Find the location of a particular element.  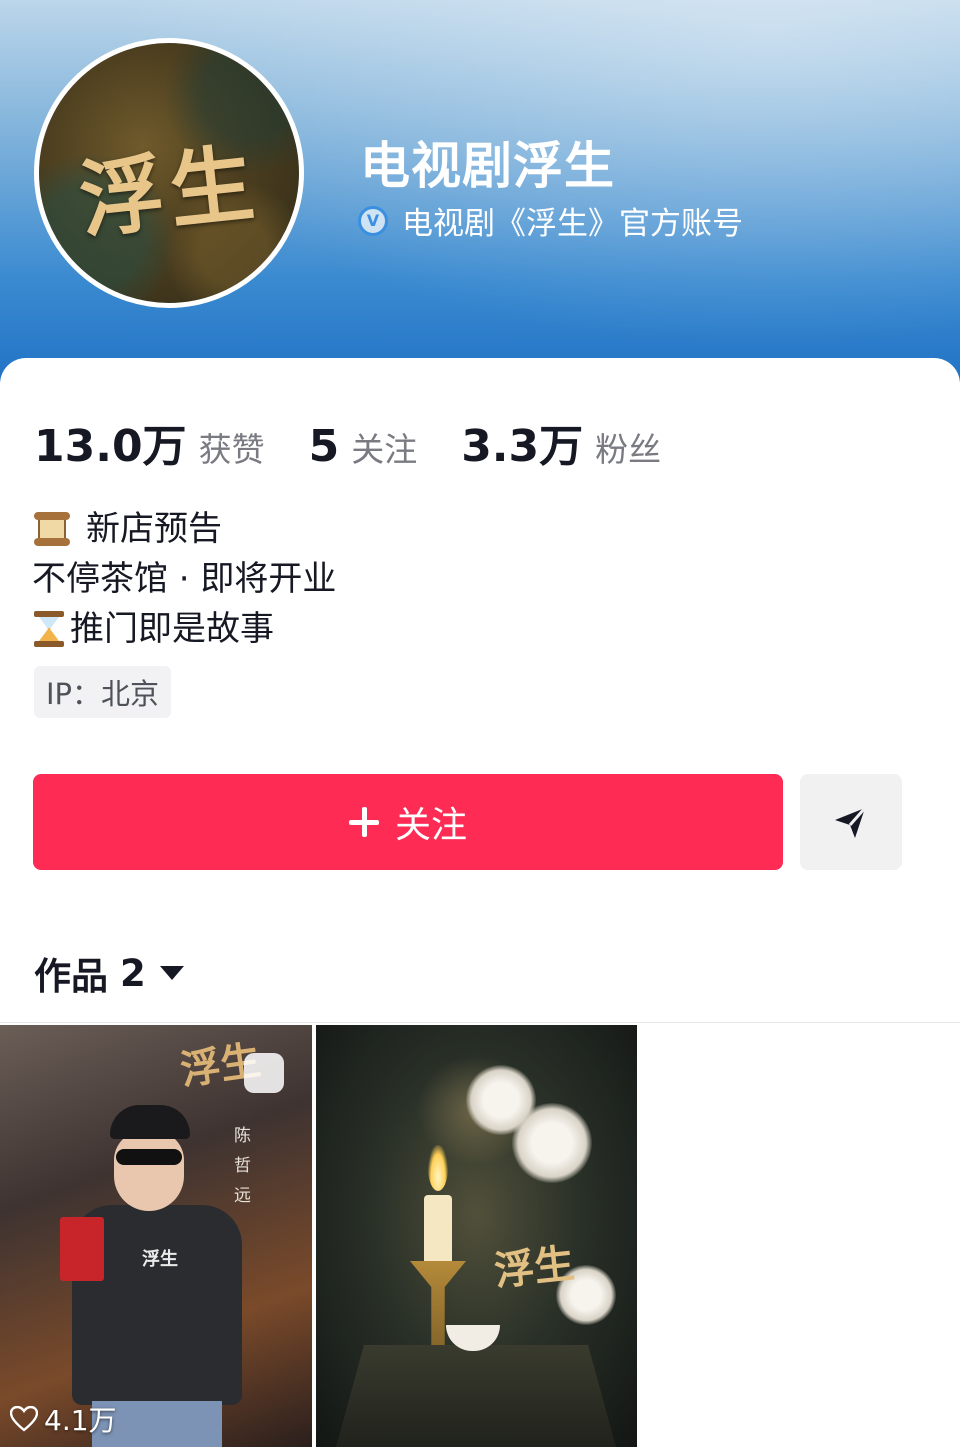

send-icon is located at coordinates (851, 822).